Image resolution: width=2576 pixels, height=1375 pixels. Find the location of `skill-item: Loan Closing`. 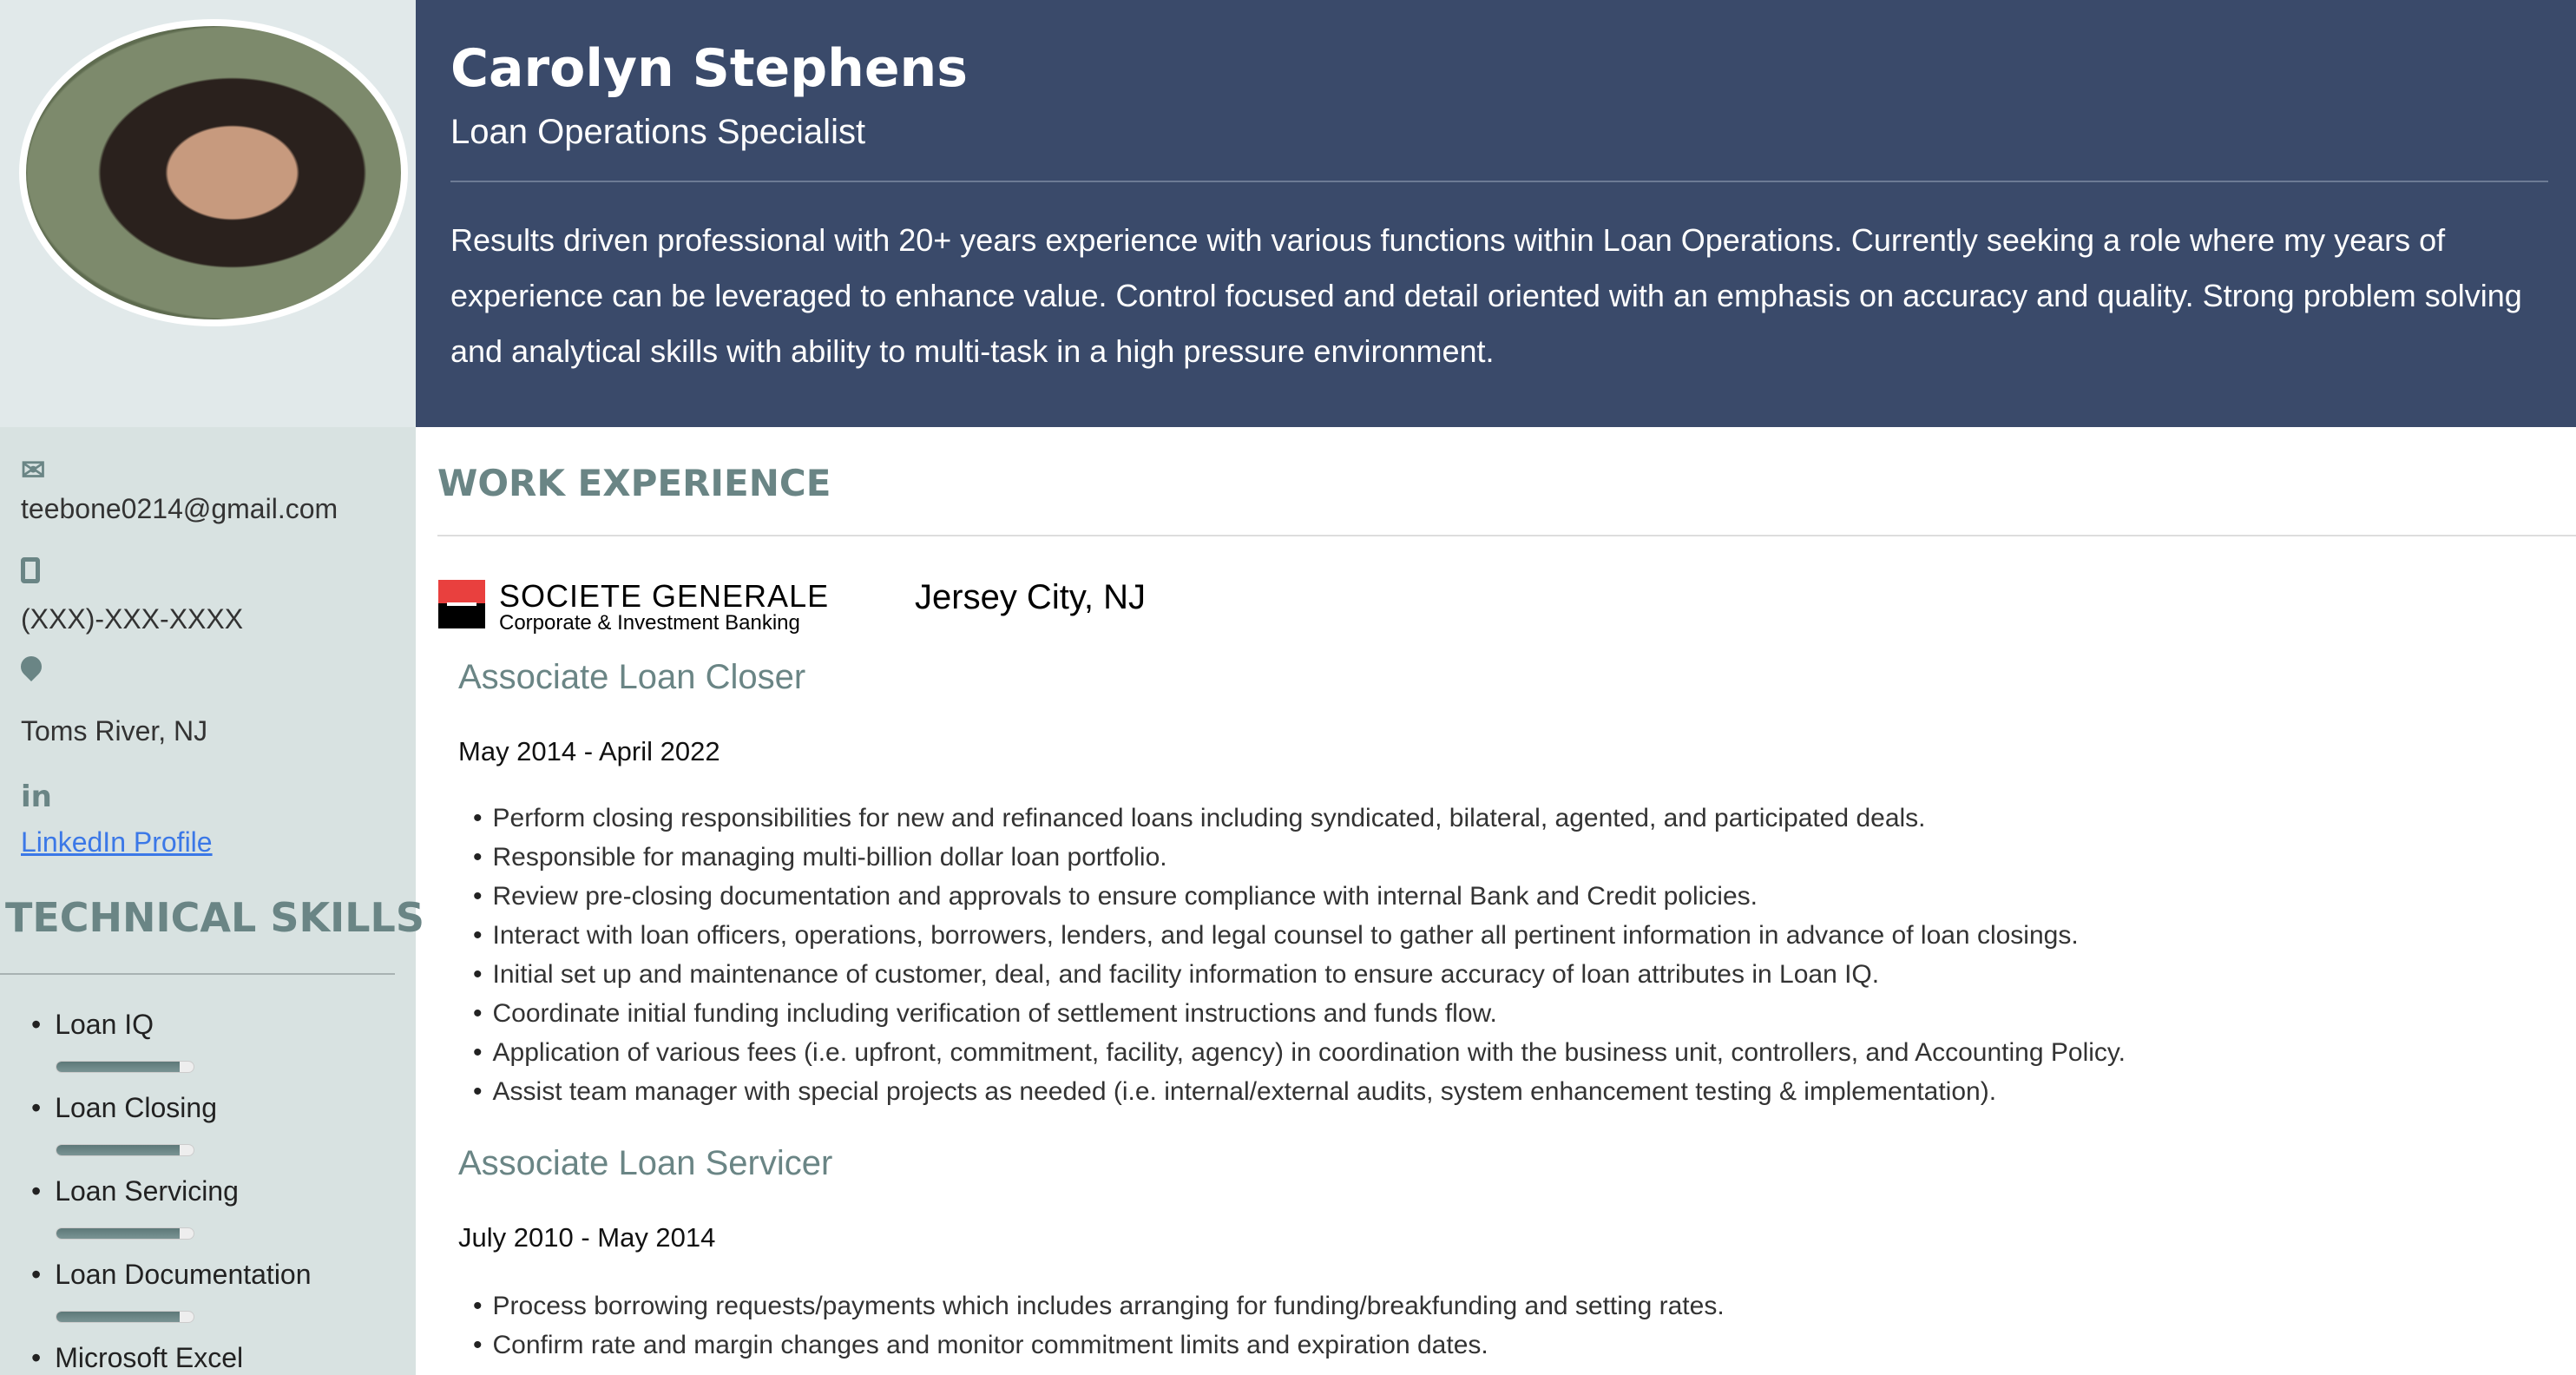

skill-item: Loan Closing is located at coordinates (124, 1108).